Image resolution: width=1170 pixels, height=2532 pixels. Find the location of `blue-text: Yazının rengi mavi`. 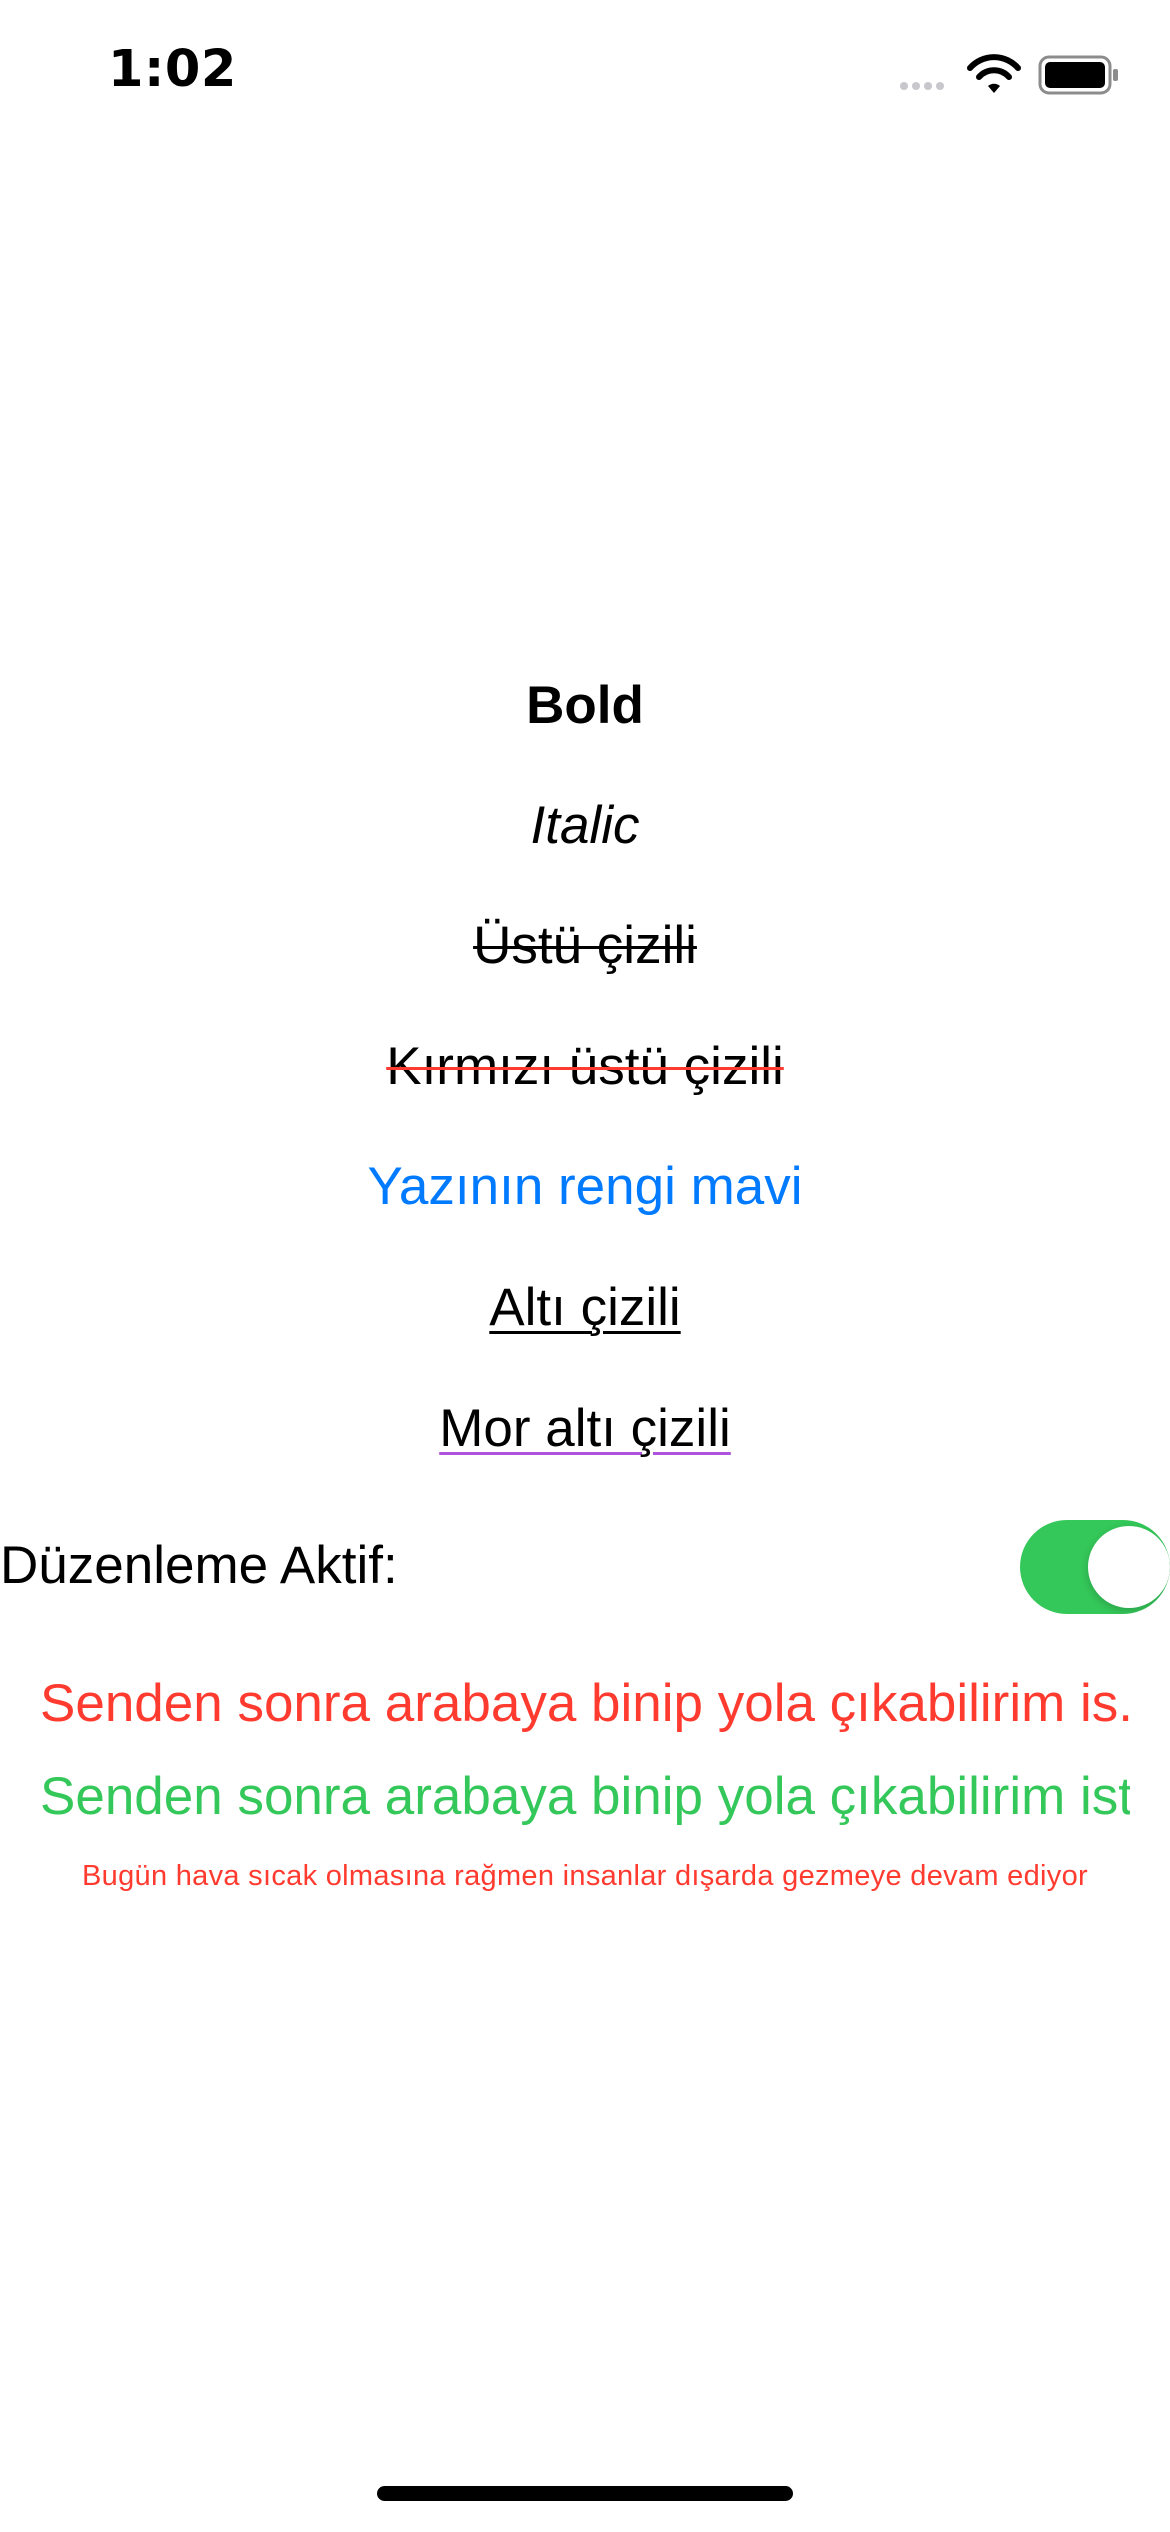

blue-text: Yazının rengi mavi is located at coordinates (585, 1186).